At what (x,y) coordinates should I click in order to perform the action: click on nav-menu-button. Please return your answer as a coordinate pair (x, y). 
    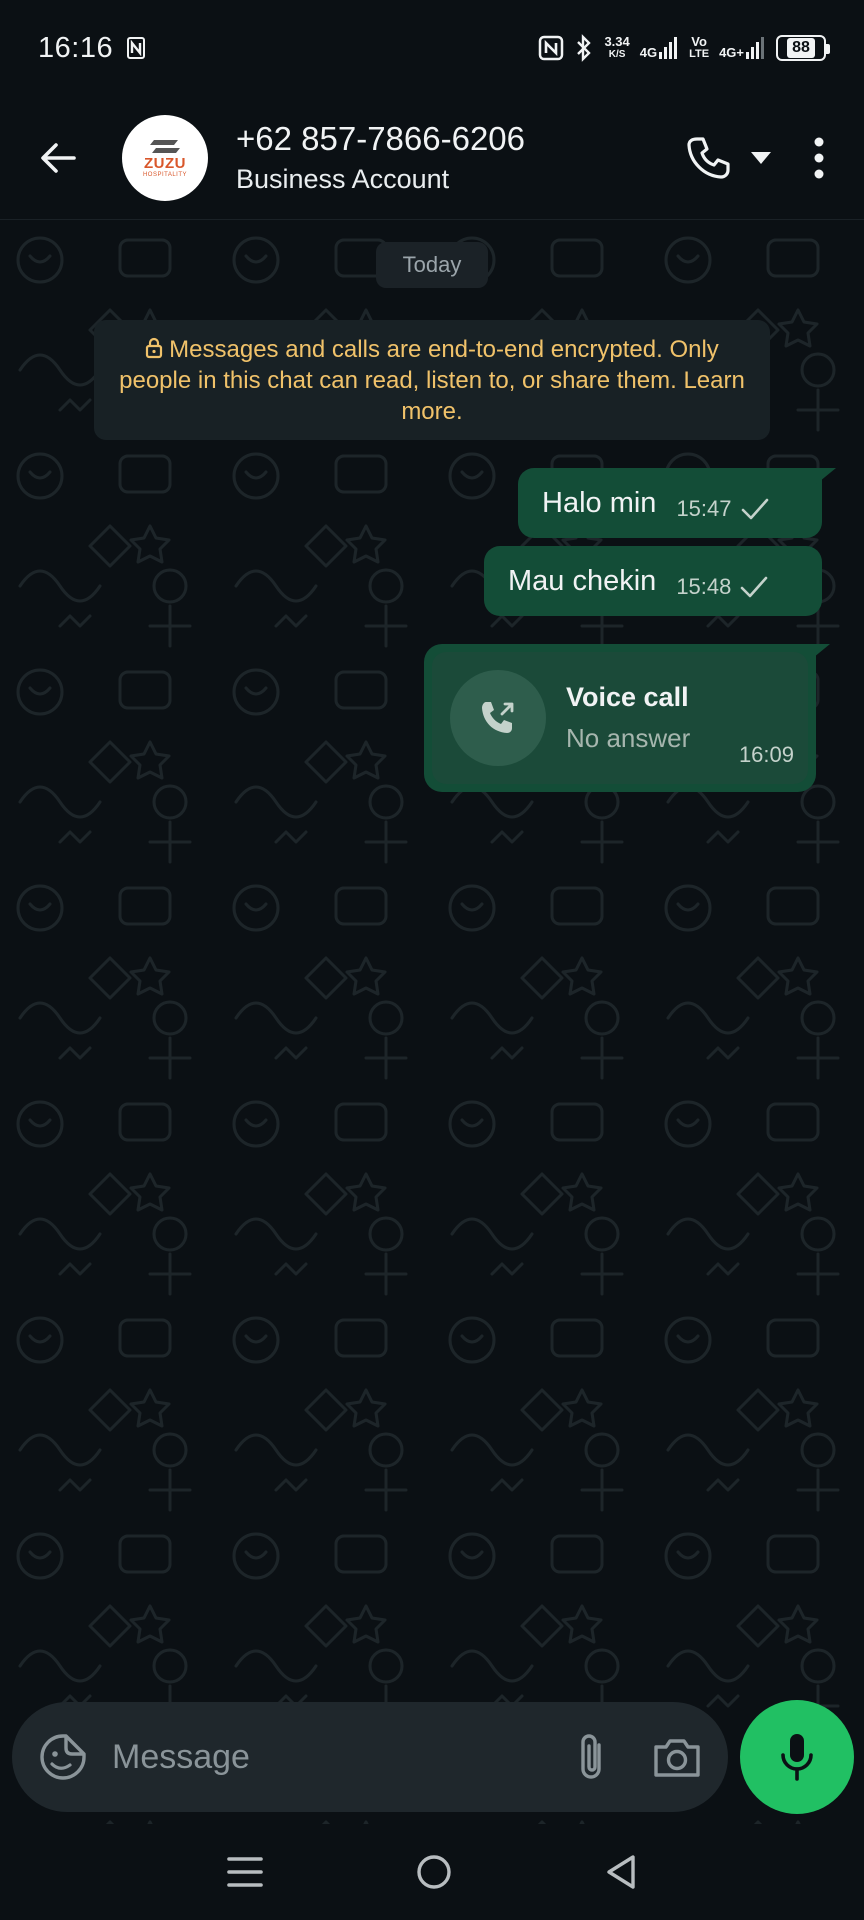
    Looking at the image, I should click on (244, 1872).